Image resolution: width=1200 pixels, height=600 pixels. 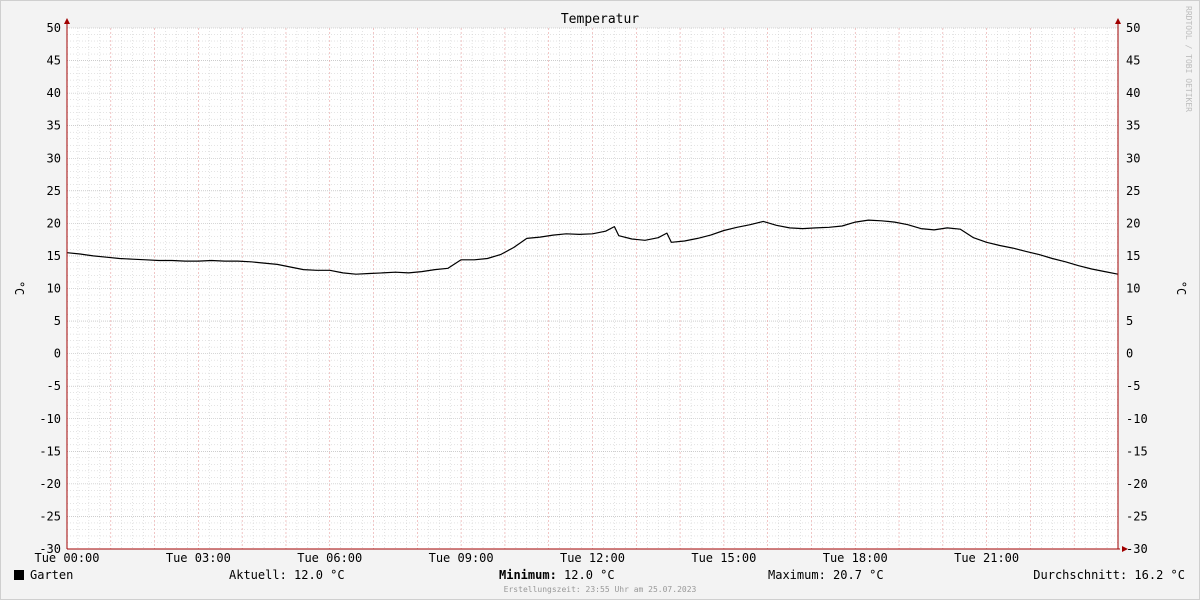 What do you see at coordinates (600, 589) in the screenshot?
I see `footer-timestamp: Erstellungszeit: 23:55 Uhr am 25.07.2023` at bounding box center [600, 589].